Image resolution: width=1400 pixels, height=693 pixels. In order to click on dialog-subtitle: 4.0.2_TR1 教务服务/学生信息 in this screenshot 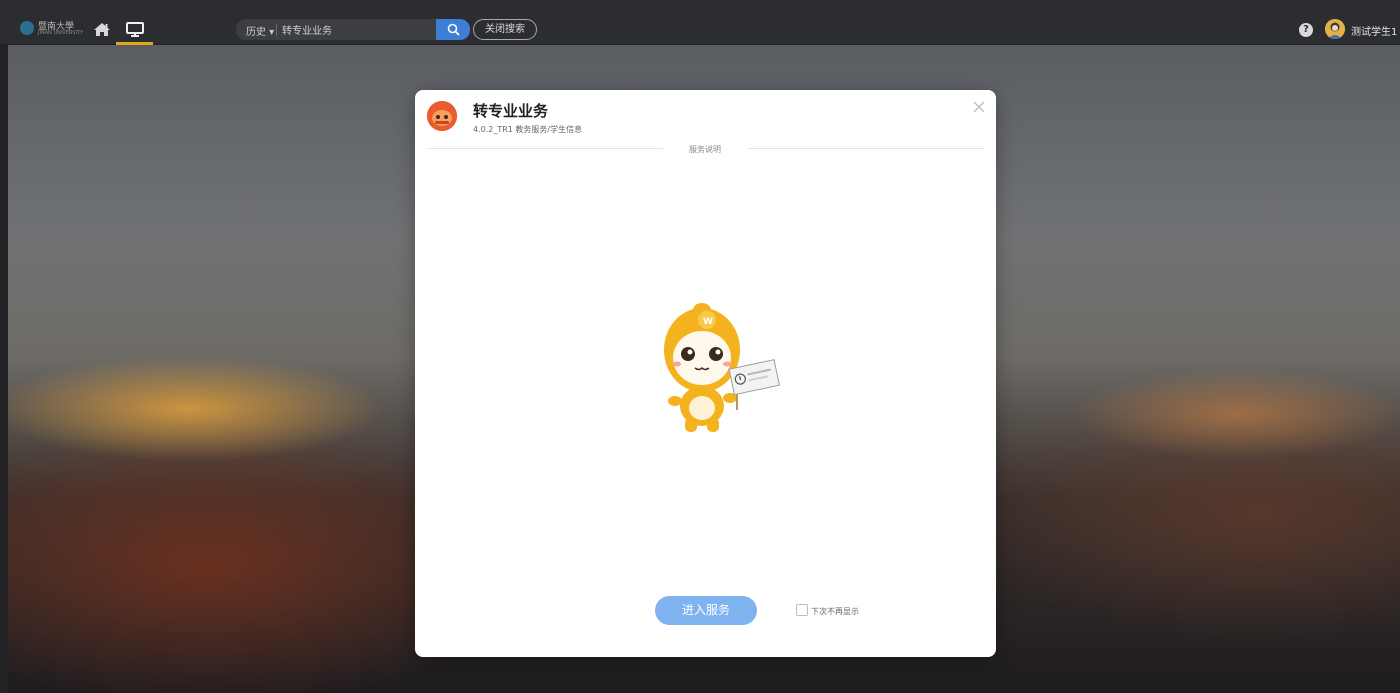, I will do `click(528, 129)`.